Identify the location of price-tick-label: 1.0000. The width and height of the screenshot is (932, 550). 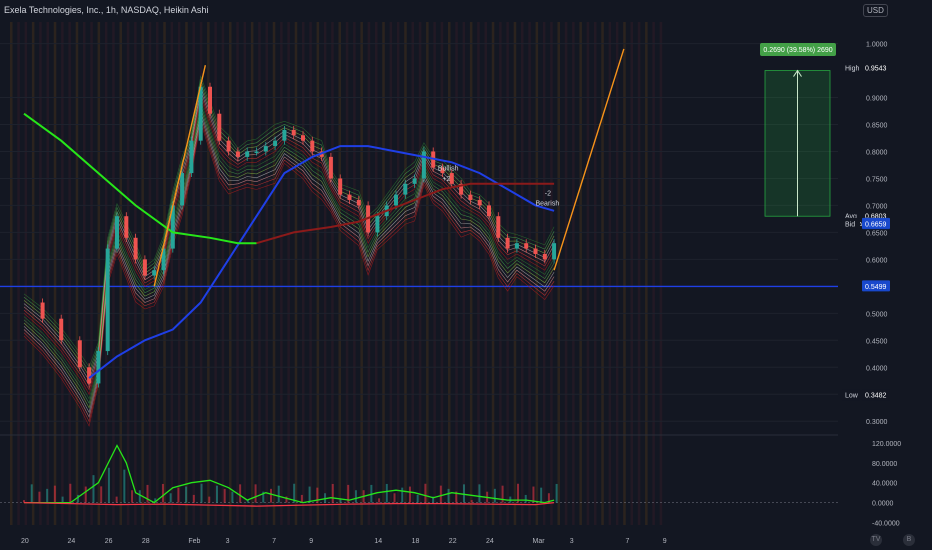
(877, 45).